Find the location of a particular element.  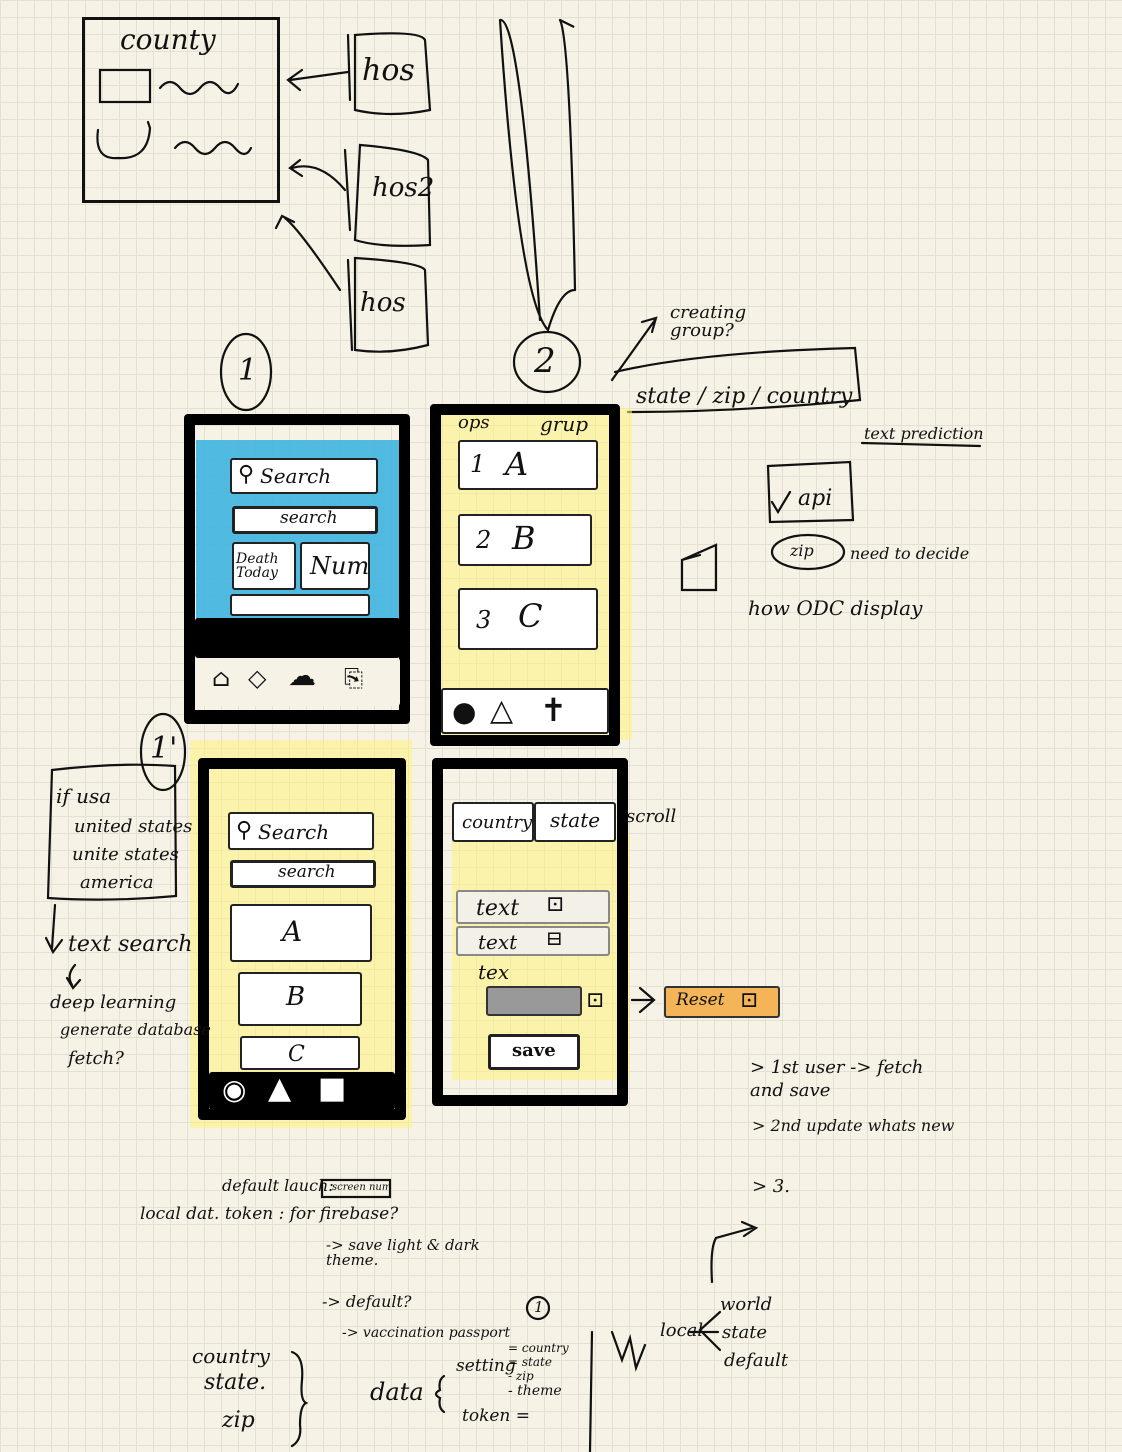

note-deep-learning-3: fetch? is located at coordinates (96, 1058).